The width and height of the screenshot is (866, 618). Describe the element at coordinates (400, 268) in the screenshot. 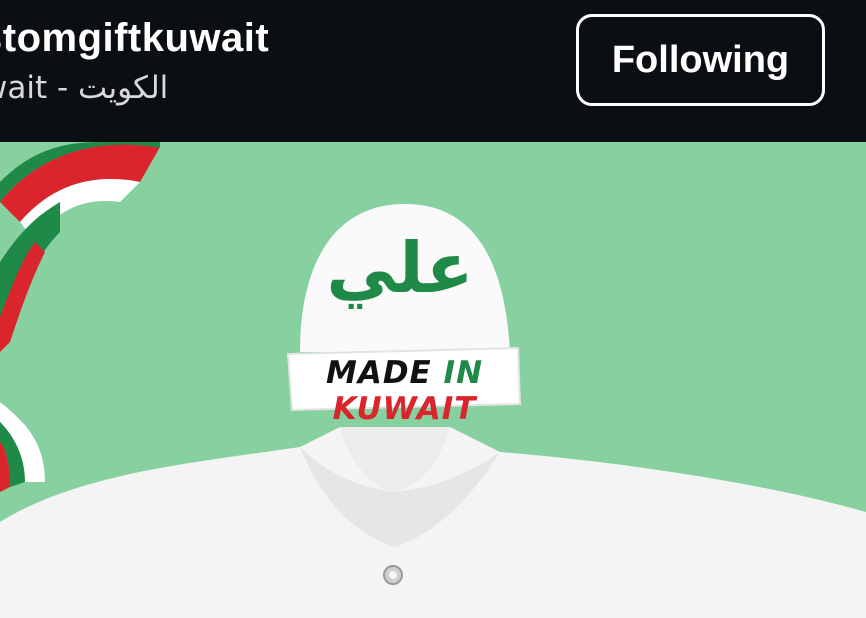

I see `hat-name-text: علي` at that location.